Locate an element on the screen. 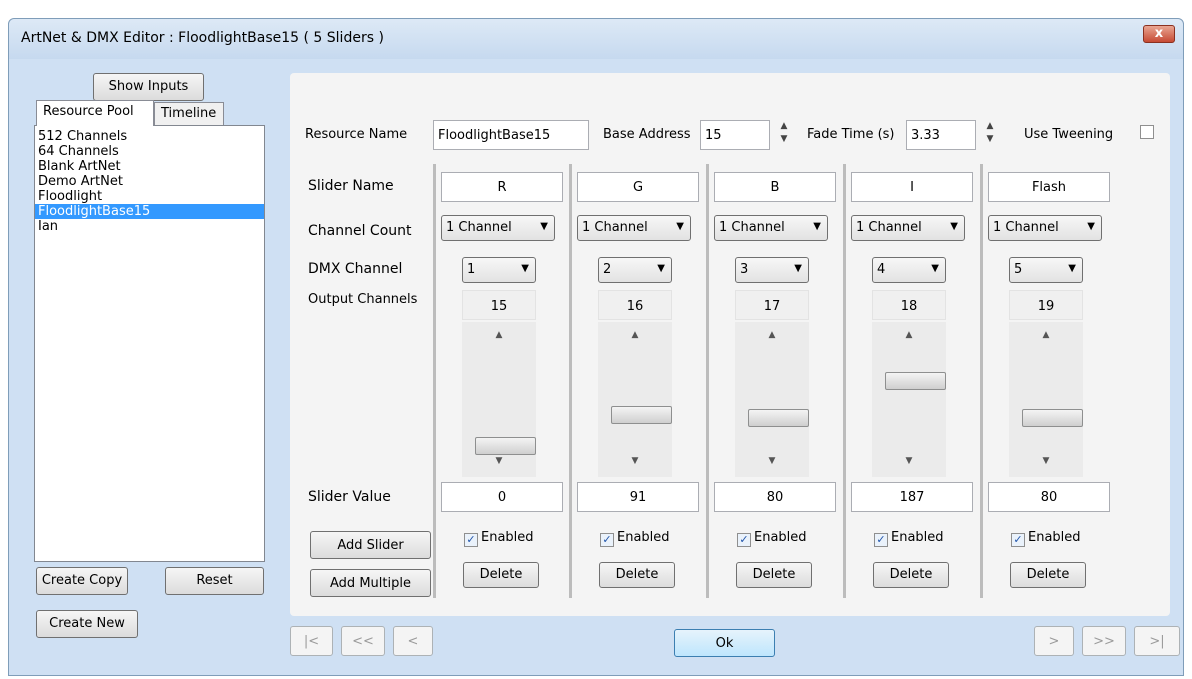 The height and width of the screenshot is (679, 1192). use-tweening-checkbox is located at coordinates (1147, 132).